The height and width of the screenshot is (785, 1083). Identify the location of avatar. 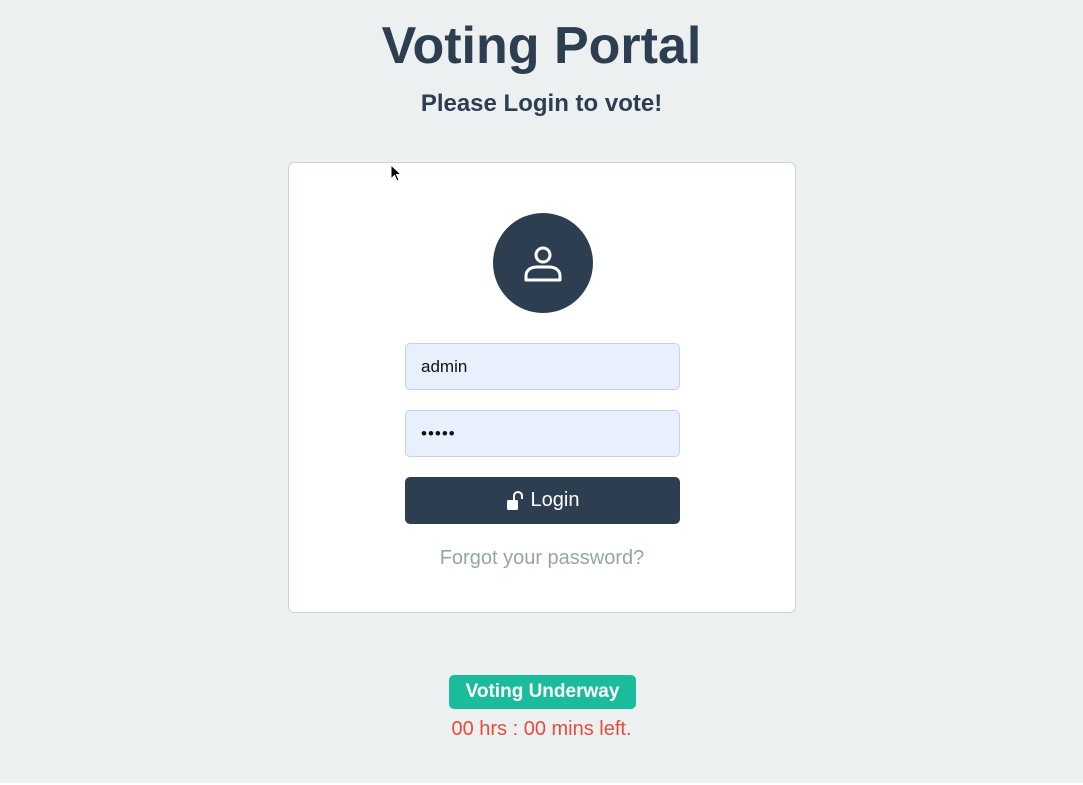
(543, 263).